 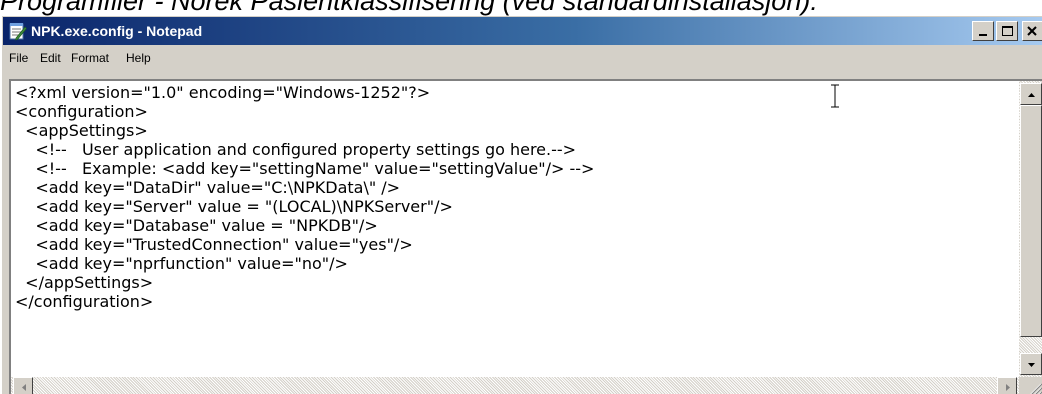 I want to click on code-line: <add key="nprfunction" value="no"/>, so click(x=181, y=263).